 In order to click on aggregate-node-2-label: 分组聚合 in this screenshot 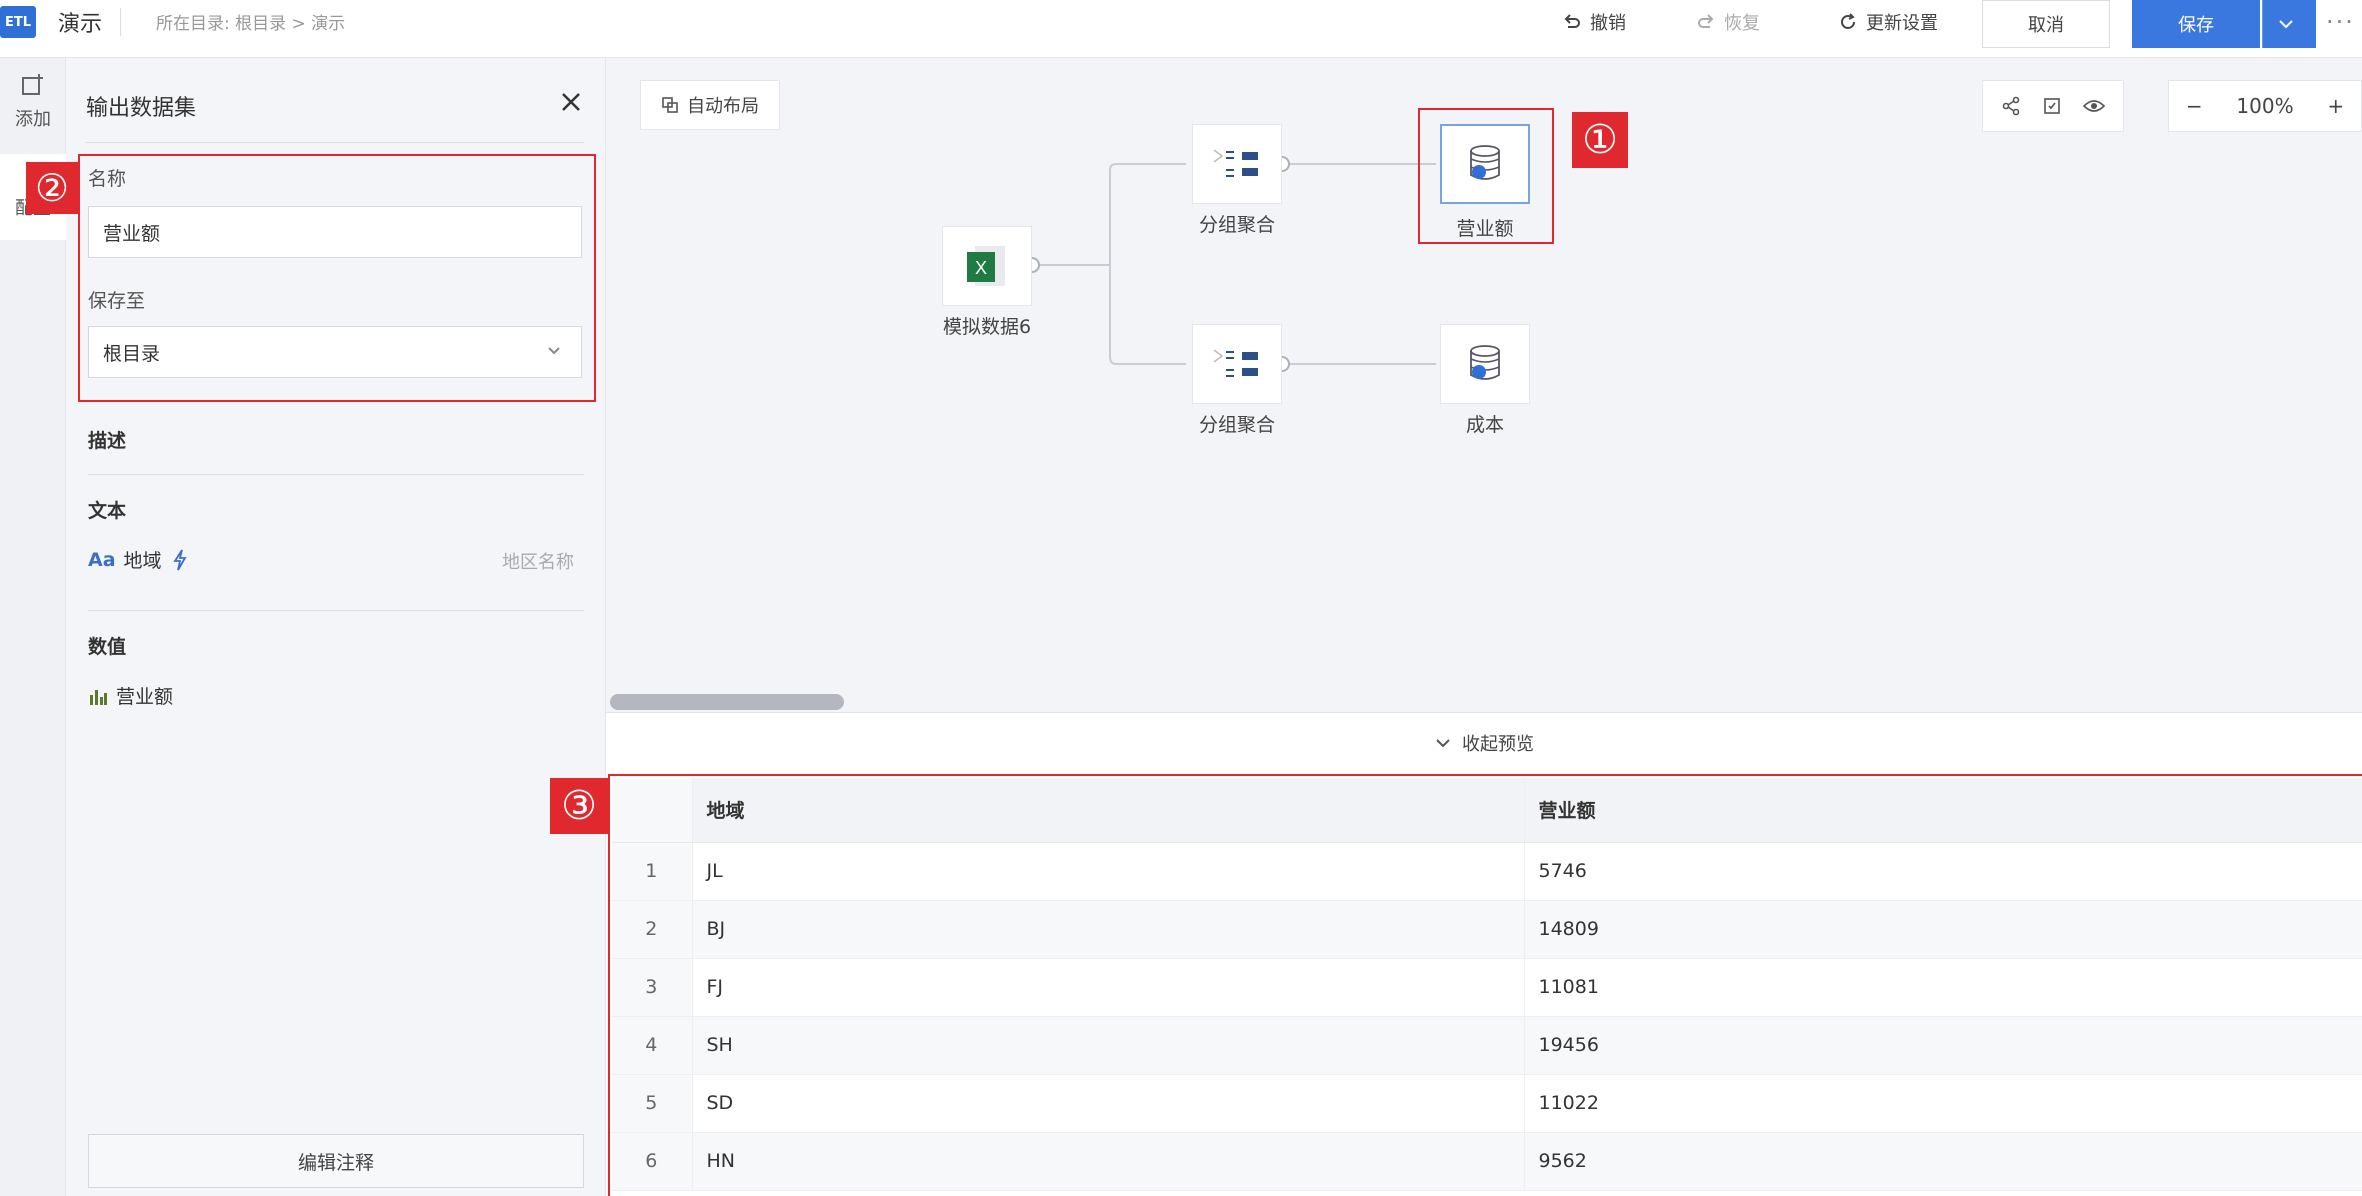, I will do `click(1236, 425)`.